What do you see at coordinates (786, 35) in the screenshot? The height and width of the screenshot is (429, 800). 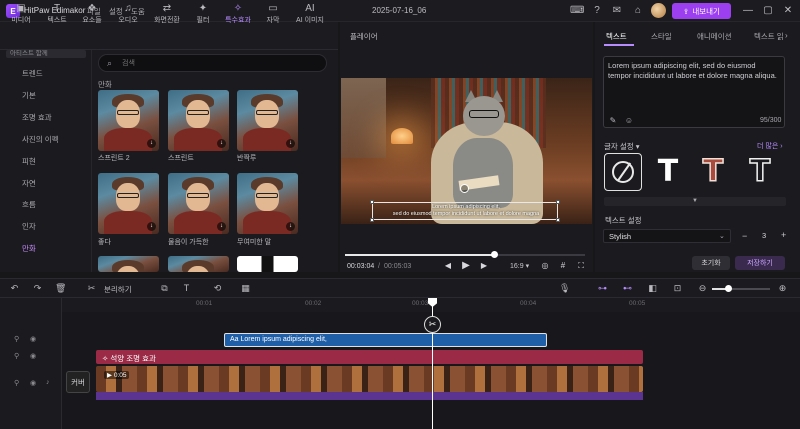 I see `chevron-right-icon: ›` at bounding box center [786, 35].